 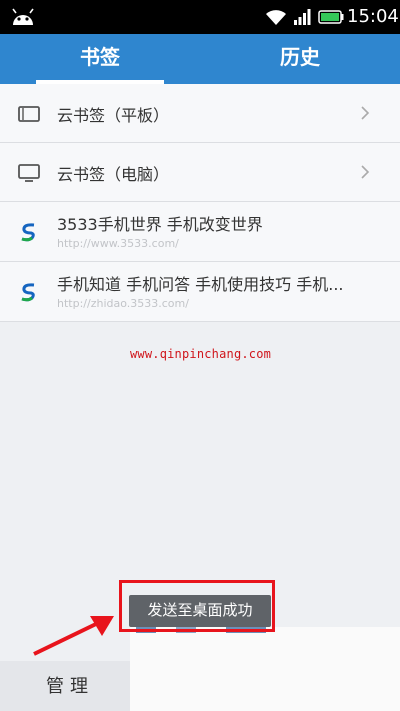 I want to click on manage-button: 管理, so click(x=70, y=685).